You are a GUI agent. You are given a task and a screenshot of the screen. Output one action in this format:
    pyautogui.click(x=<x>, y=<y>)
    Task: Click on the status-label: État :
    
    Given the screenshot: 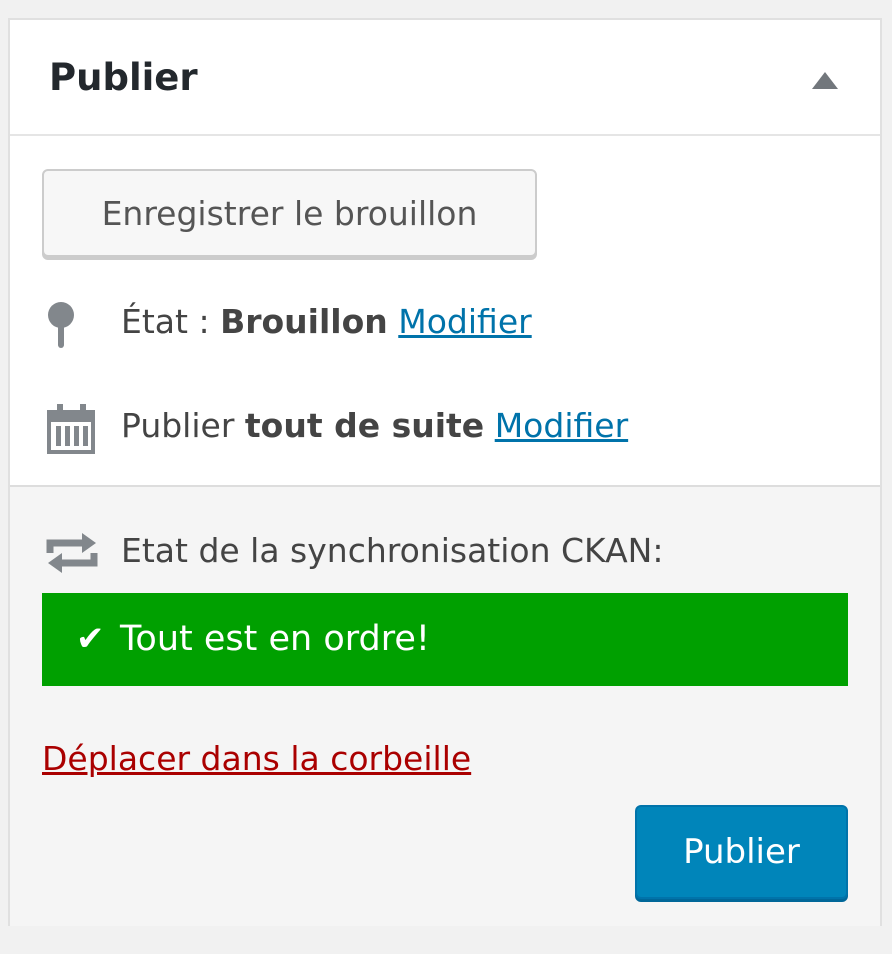 What is the action you would take?
    pyautogui.click(x=165, y=321)
    